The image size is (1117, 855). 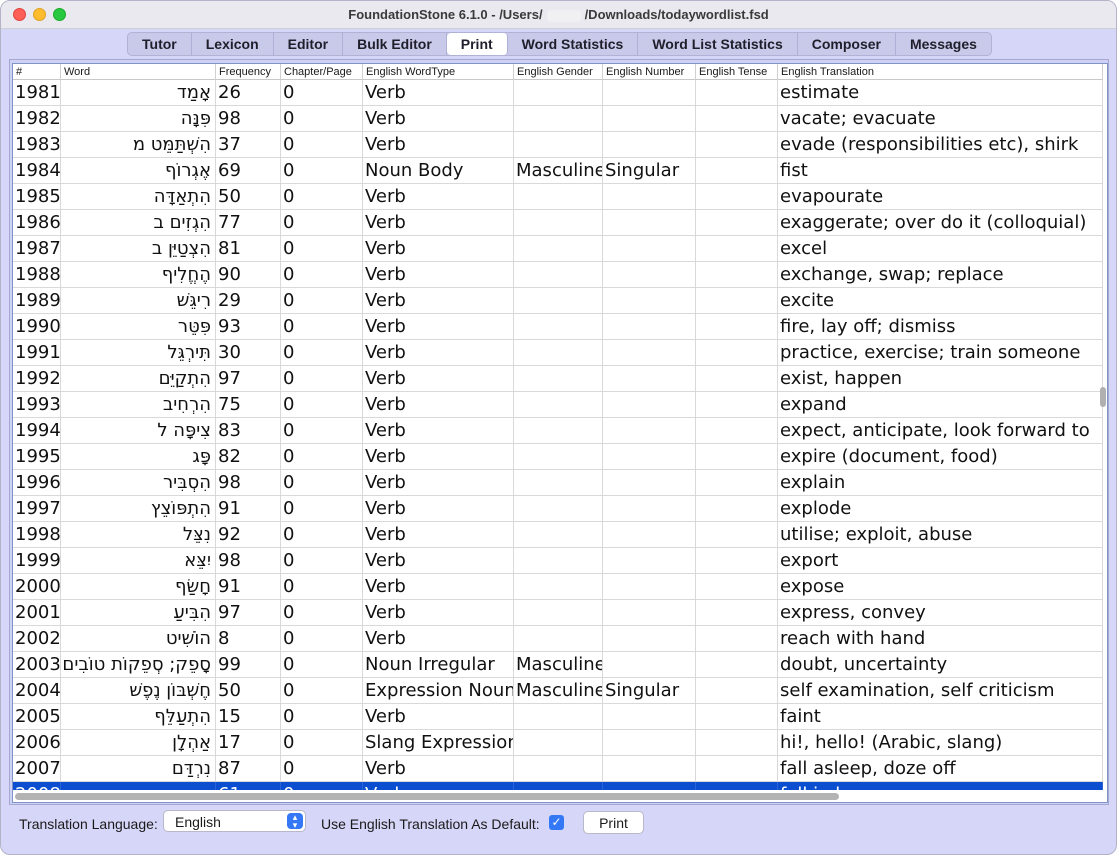 What do you see at coordinates (649, 72) in the screenshot?
I see `column-header-number-grammatical: English Number` at bounding box center [649, 72].